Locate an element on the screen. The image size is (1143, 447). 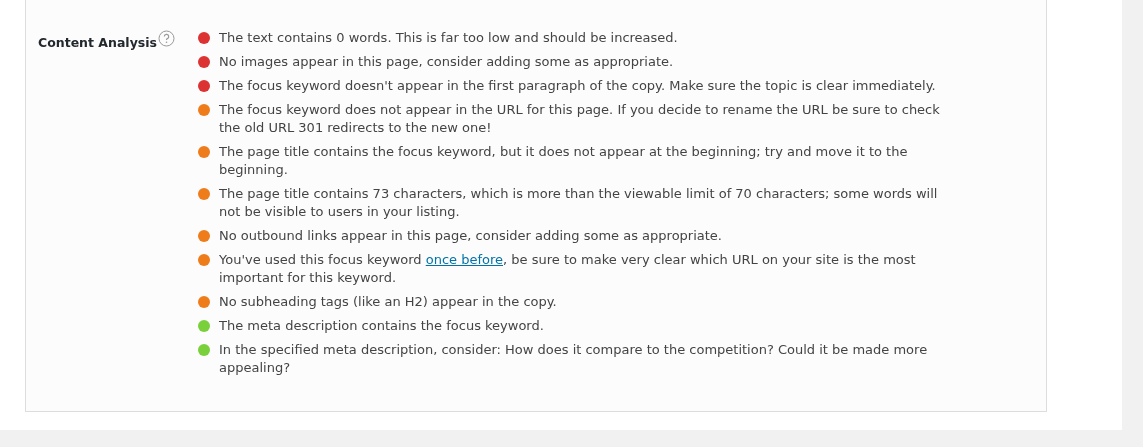
analysis-text: The page title contains 73 characters, which is more than the viewable limit of 70 characters; some words will not be visible to users in your listing. is located at coordinates (579, 203).